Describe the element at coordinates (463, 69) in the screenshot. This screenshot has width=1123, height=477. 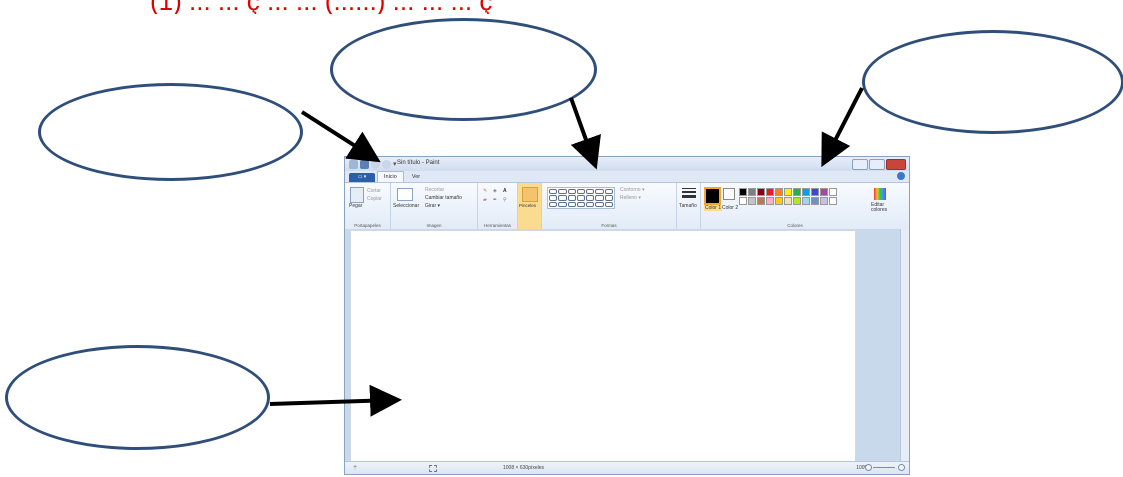
I see `callout-ellipse-shapes` at that location.